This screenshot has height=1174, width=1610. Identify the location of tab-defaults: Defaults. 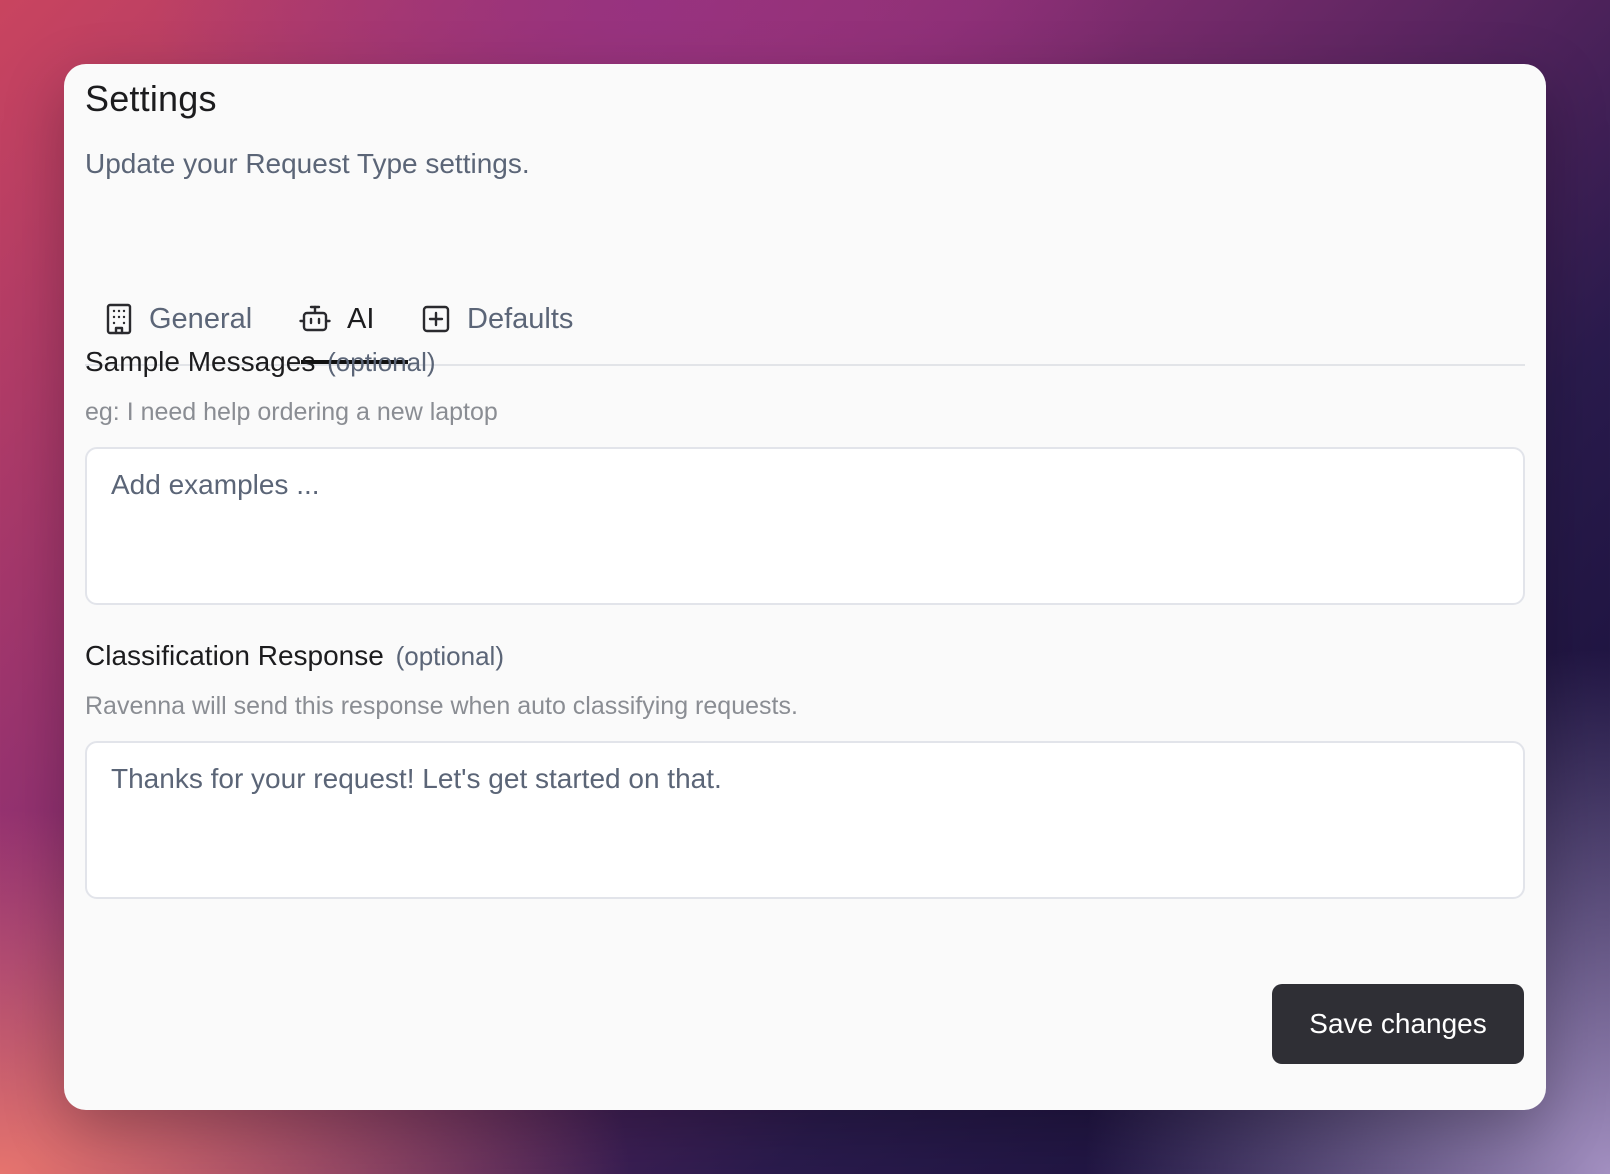
(497, 319).